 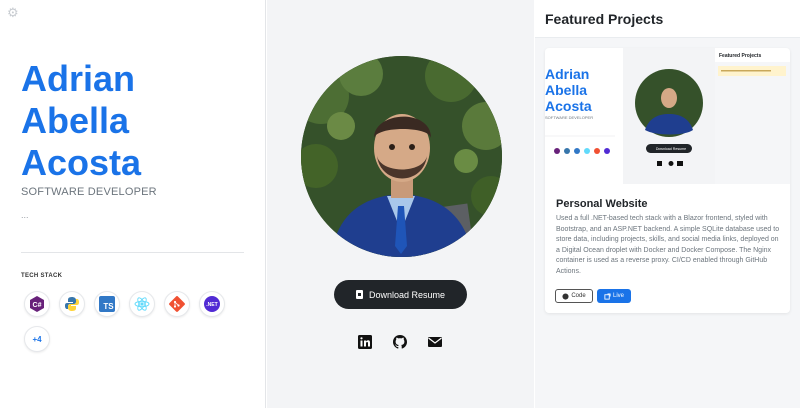 I want to click on dotnet-label: .NET, so click(x=211, y=305).